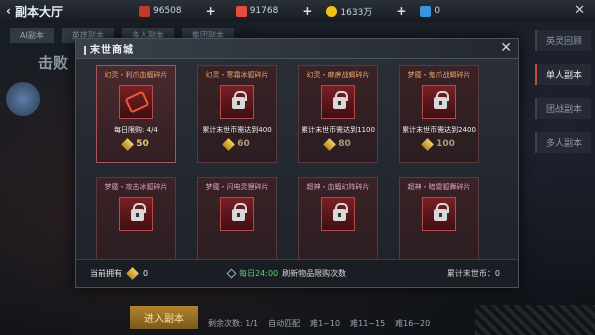 Image resolution: width=595 pixels, height=335 pixels. Describe the element at coordinates (412, 323) in the screenshot. I see `stage-3-button: 难16~20` at that location.